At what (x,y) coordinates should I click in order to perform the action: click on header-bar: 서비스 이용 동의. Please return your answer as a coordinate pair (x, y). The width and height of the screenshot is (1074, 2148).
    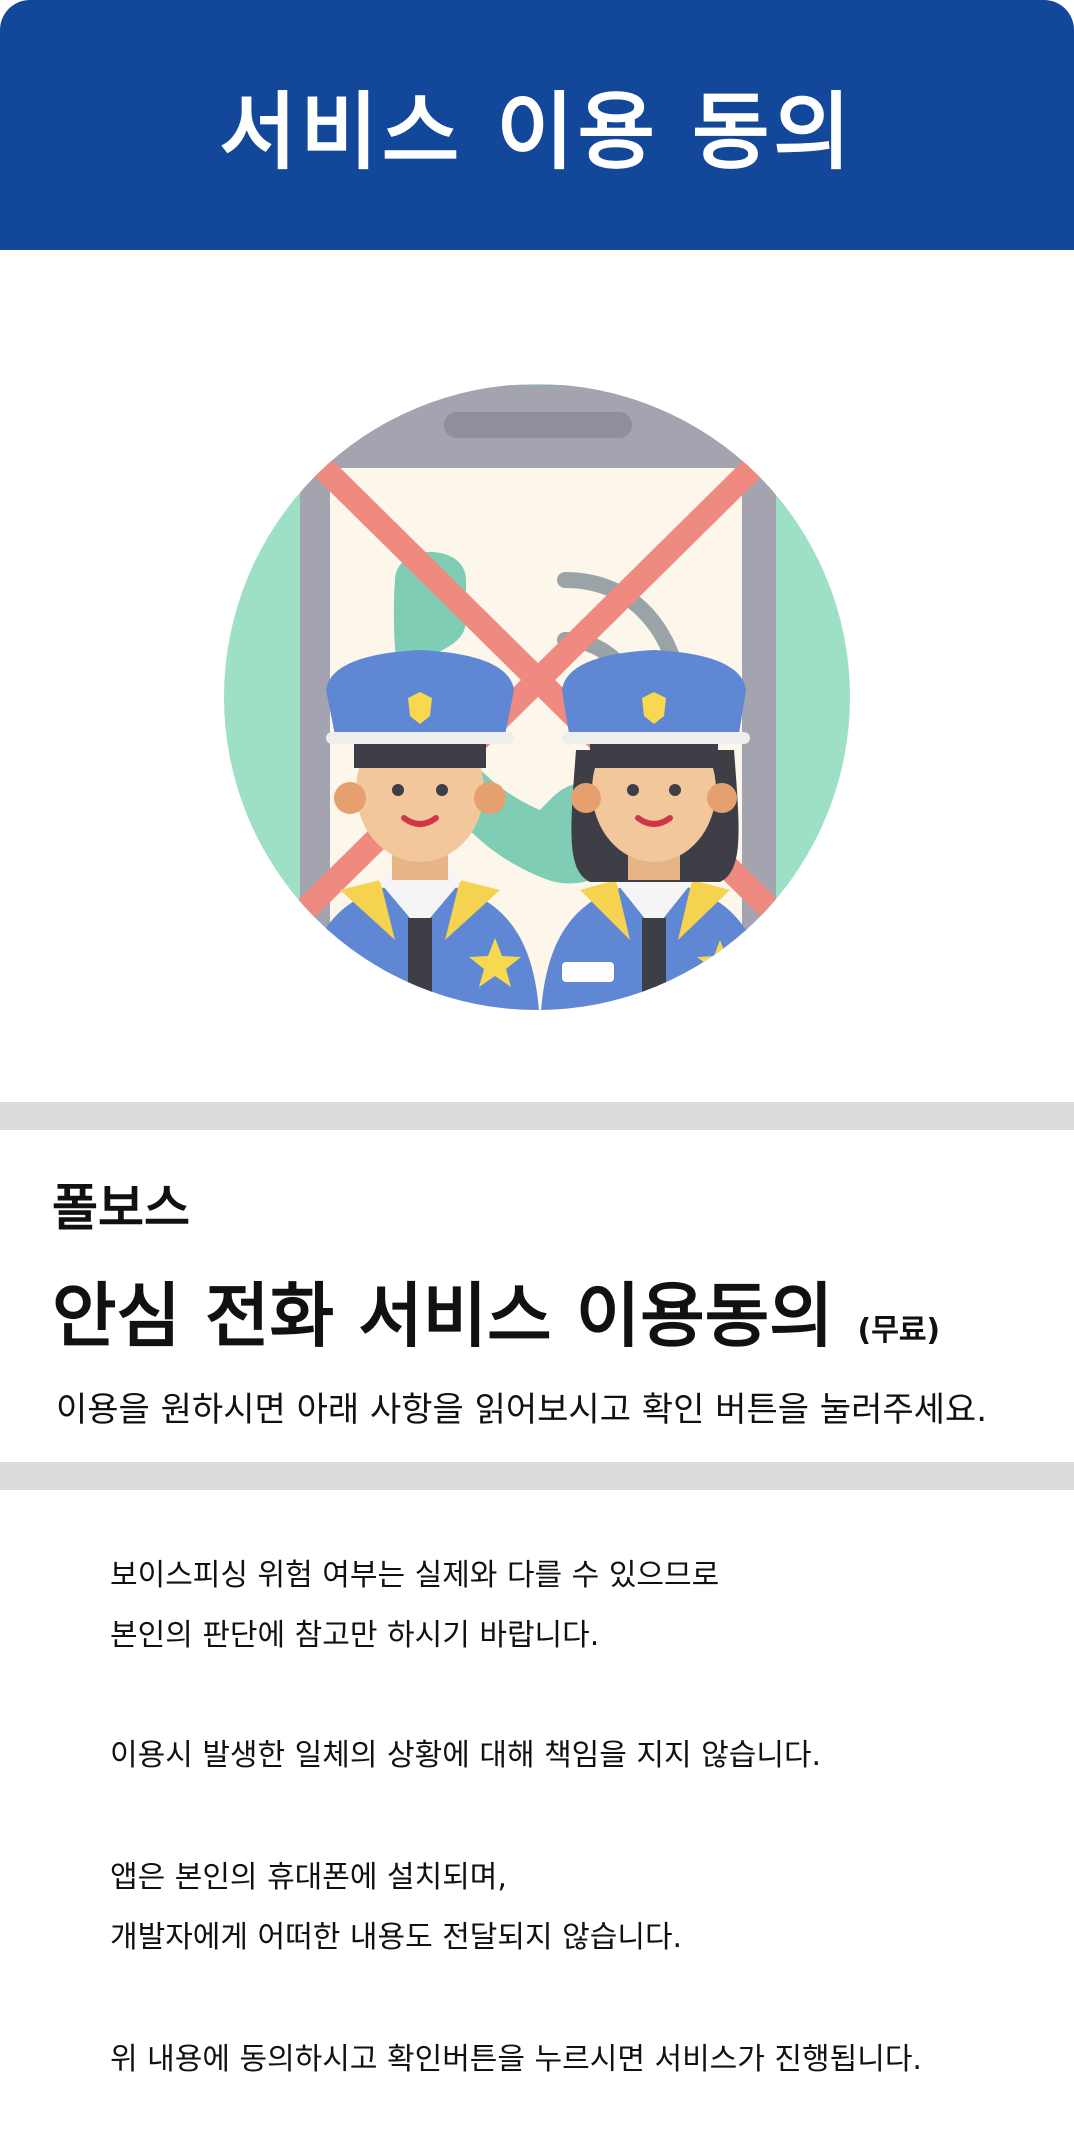
    Looking at the image, I should click on (537, 125).